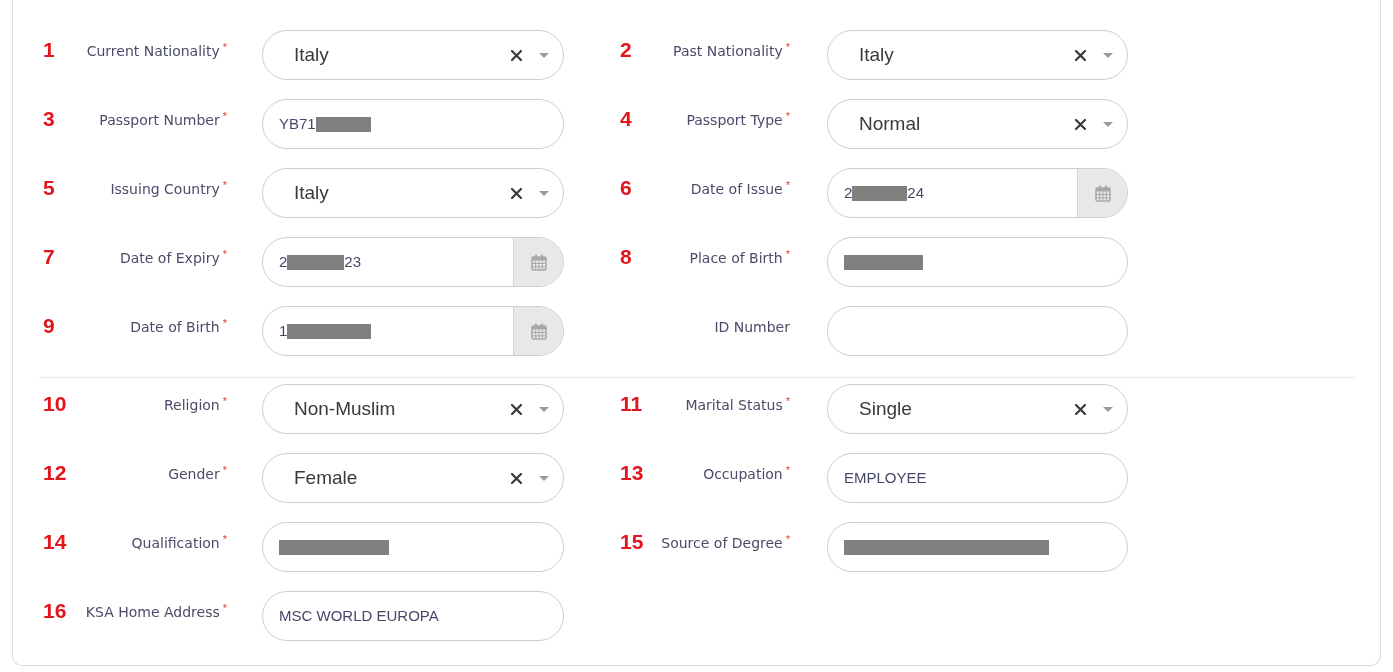 This screenshot has width=1393, height=672. What do you see at coordinates (977, 124) in the screenshot?
I see `select-field: Normal` at bounding box center [977, 124].